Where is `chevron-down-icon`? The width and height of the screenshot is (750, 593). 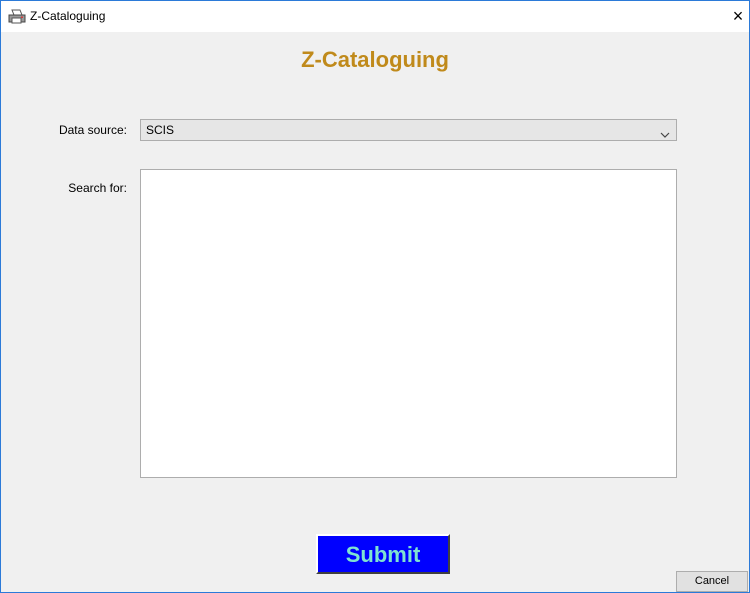 chevron-down-icon is located at coordinates (665, 132).